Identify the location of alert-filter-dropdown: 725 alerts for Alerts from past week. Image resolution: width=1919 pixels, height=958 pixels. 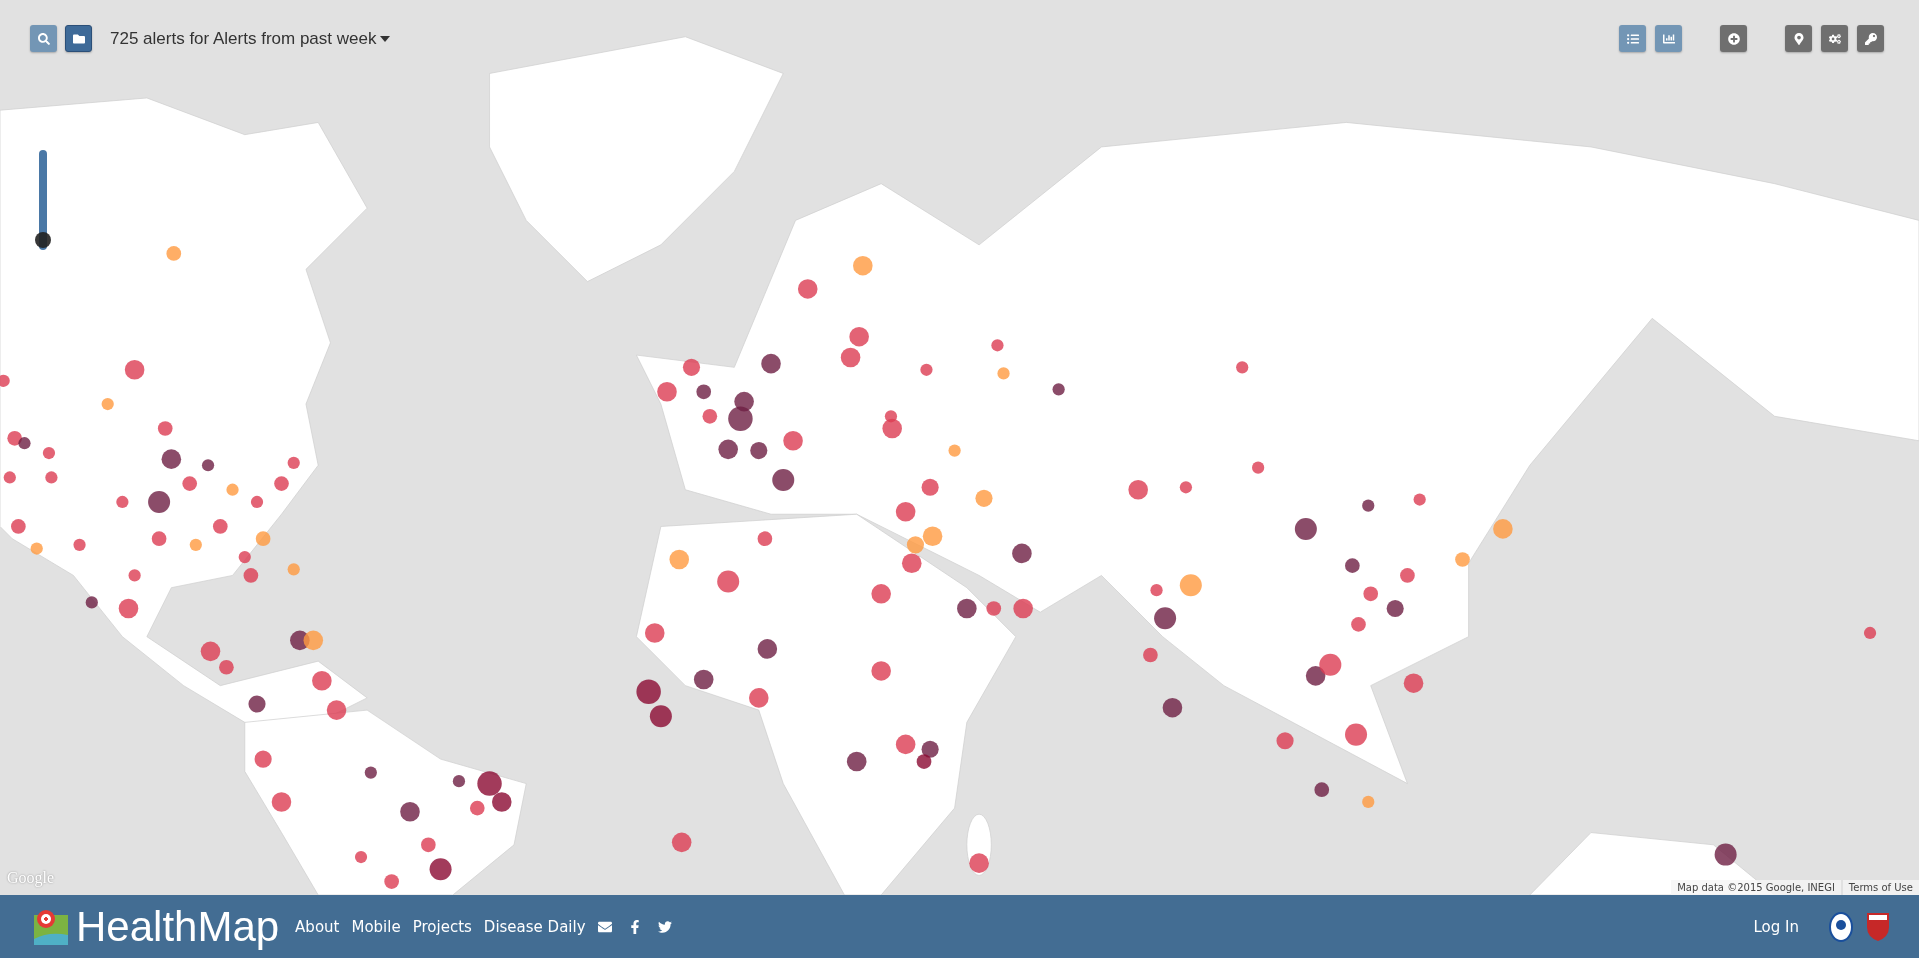
(250, 38).